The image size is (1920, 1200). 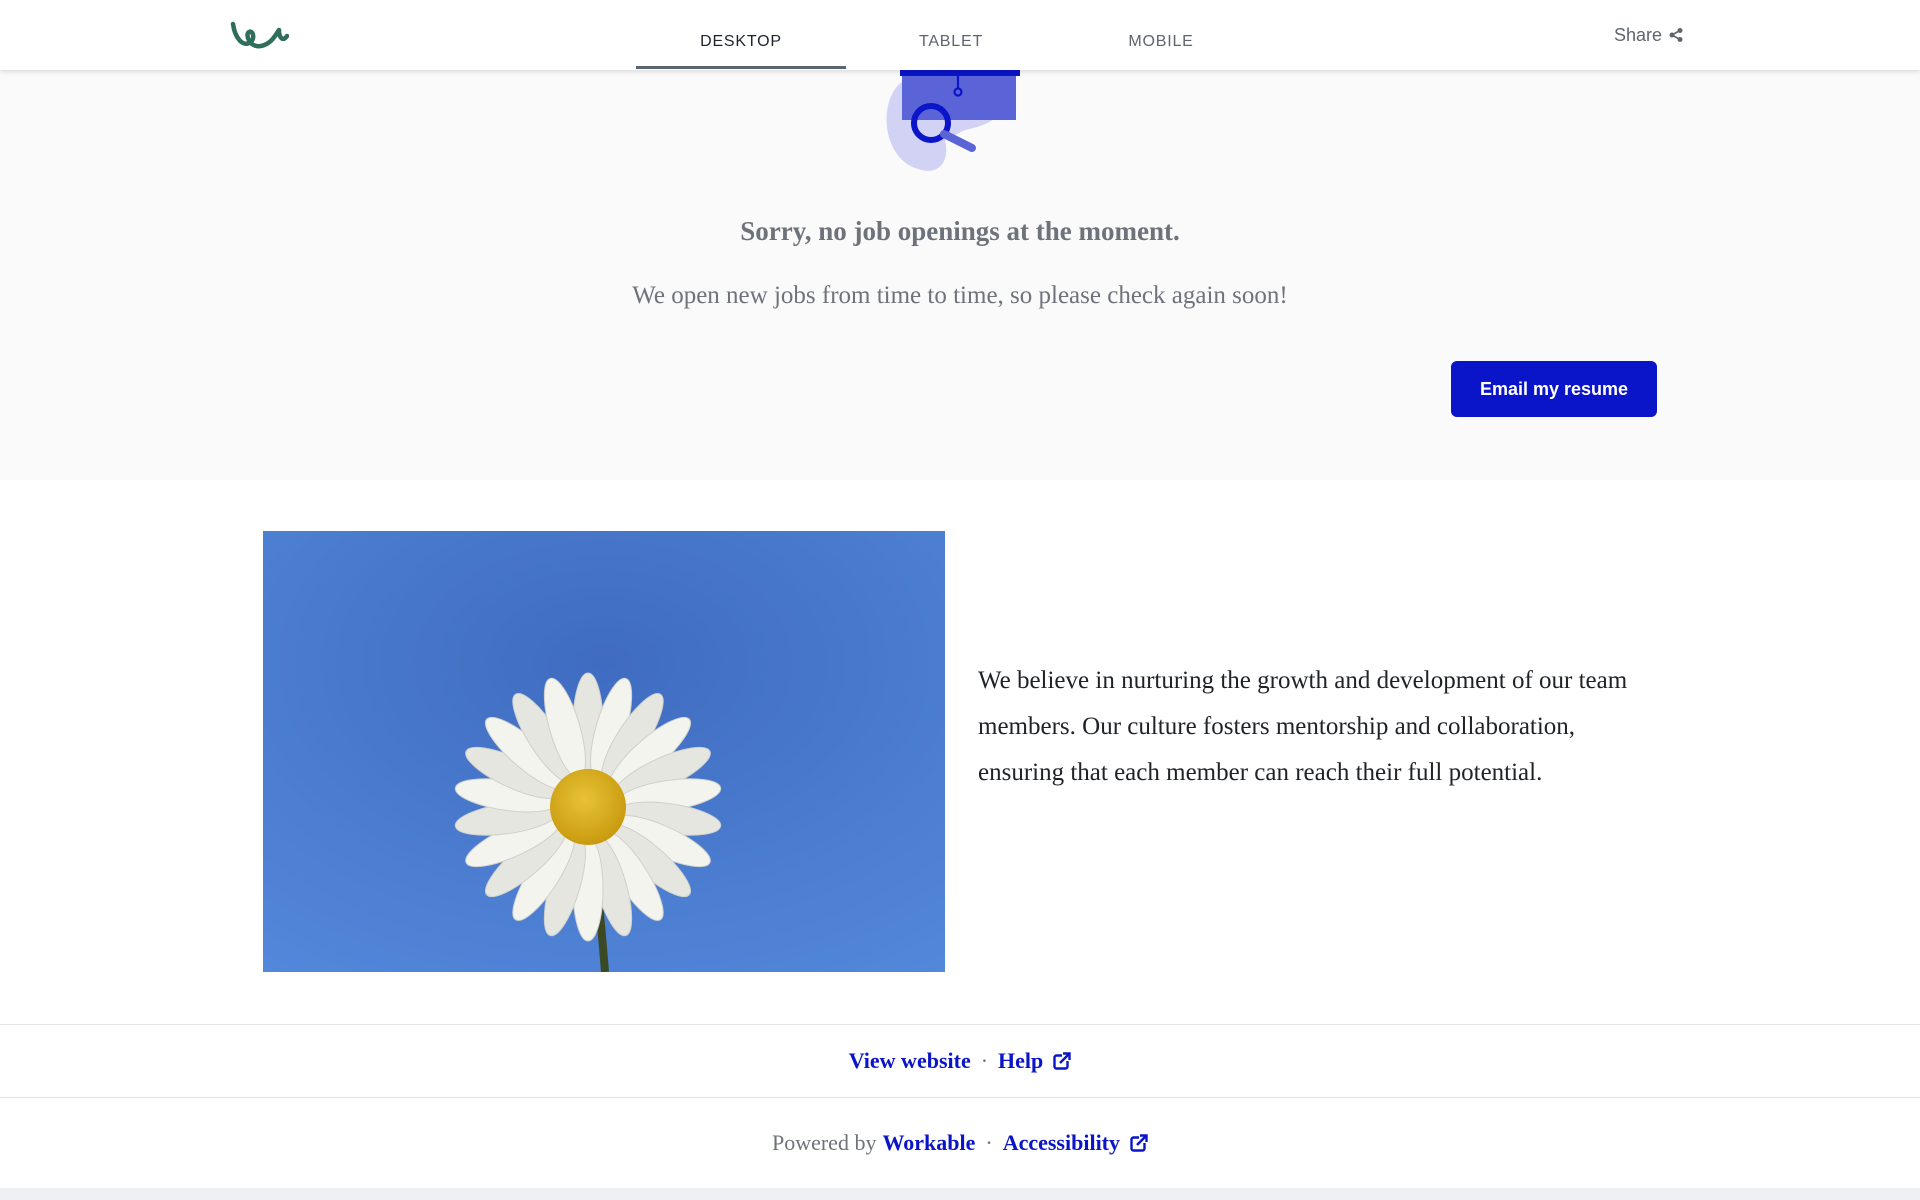 I want to click on device-tabs: DESKTOP TABLET MOBILE, so click(x=951, y=35).